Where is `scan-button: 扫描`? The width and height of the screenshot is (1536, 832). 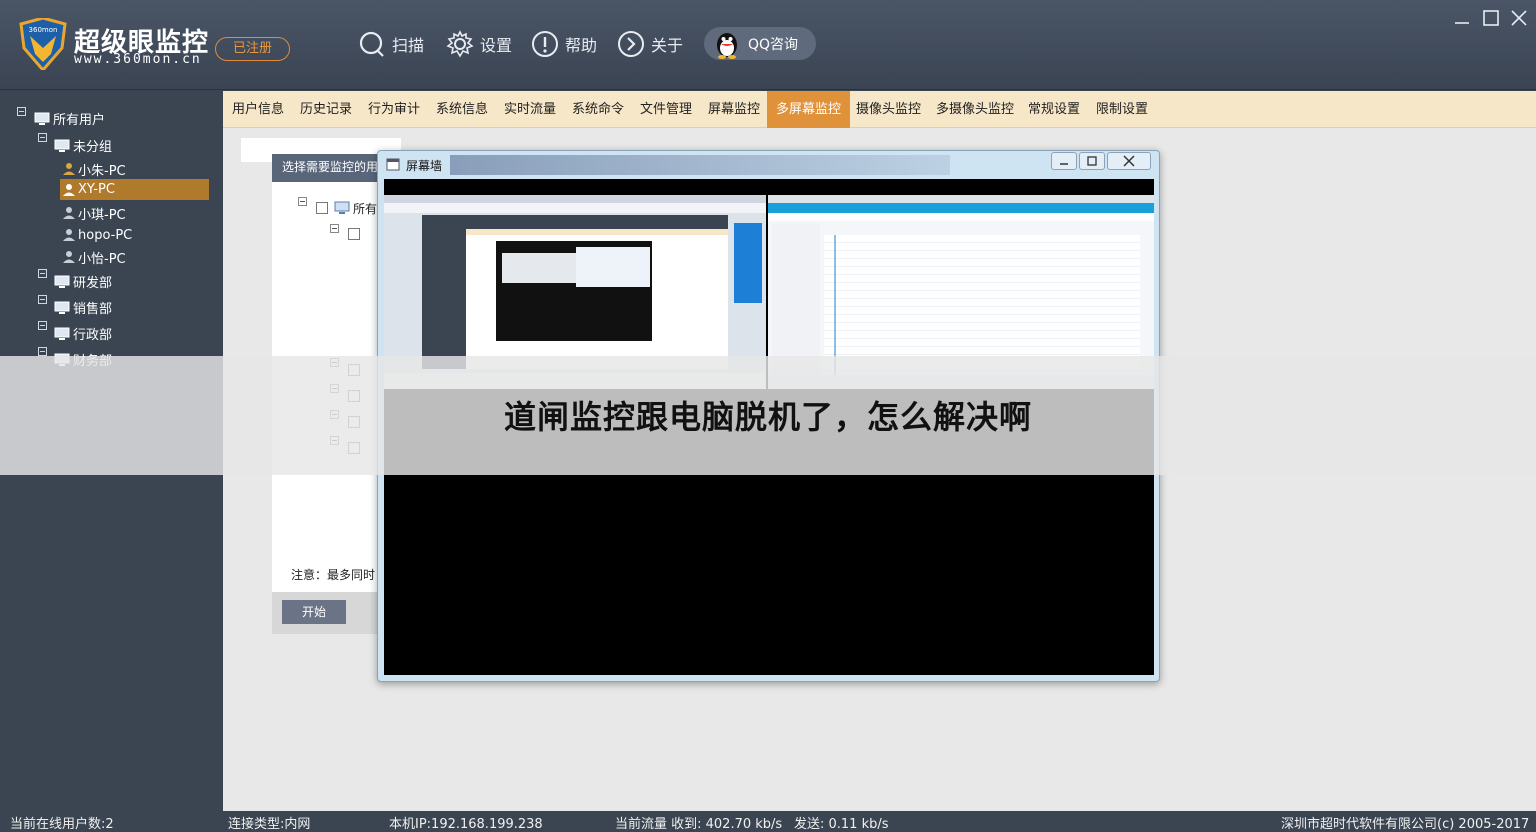 scan-button: 扫描 is located at coordinates (391, 44).